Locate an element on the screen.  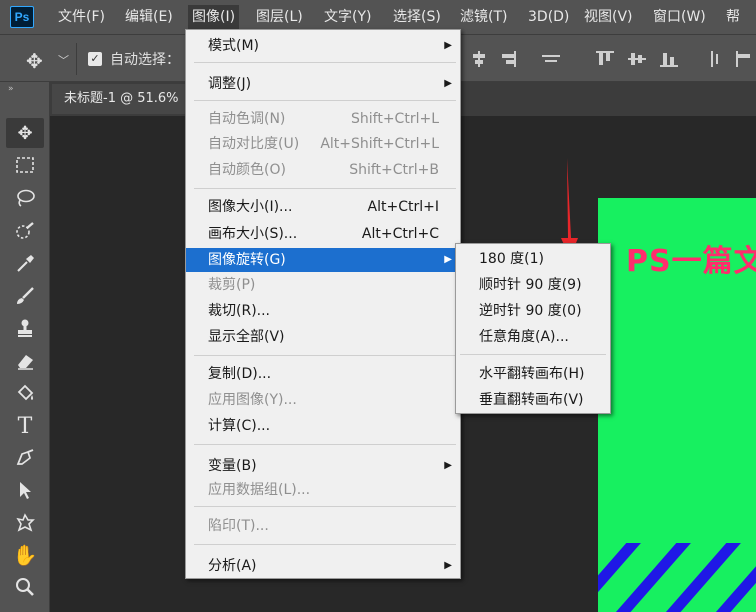
menu-filter: 滤镜(T) is located at coordinates (483, 17).